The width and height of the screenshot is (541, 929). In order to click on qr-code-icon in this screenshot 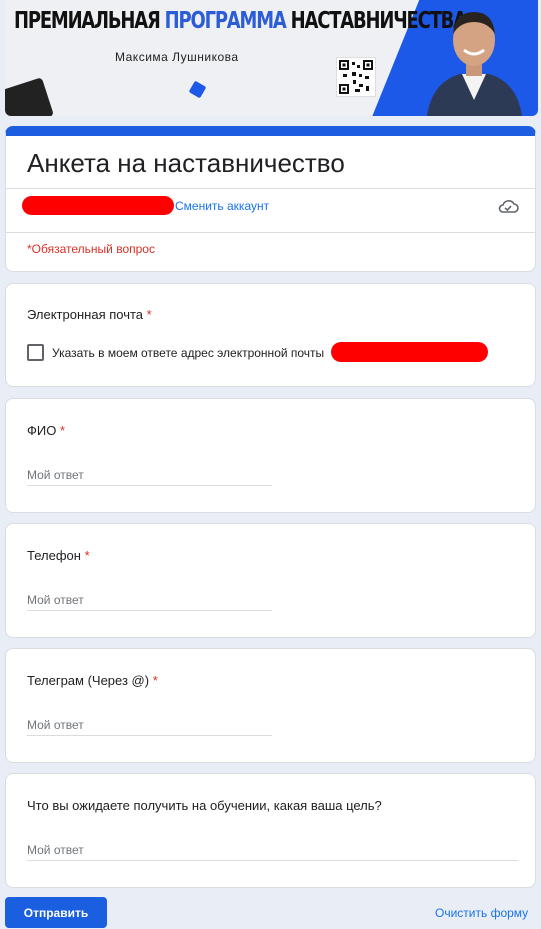, I will do `click(356, 77)`.